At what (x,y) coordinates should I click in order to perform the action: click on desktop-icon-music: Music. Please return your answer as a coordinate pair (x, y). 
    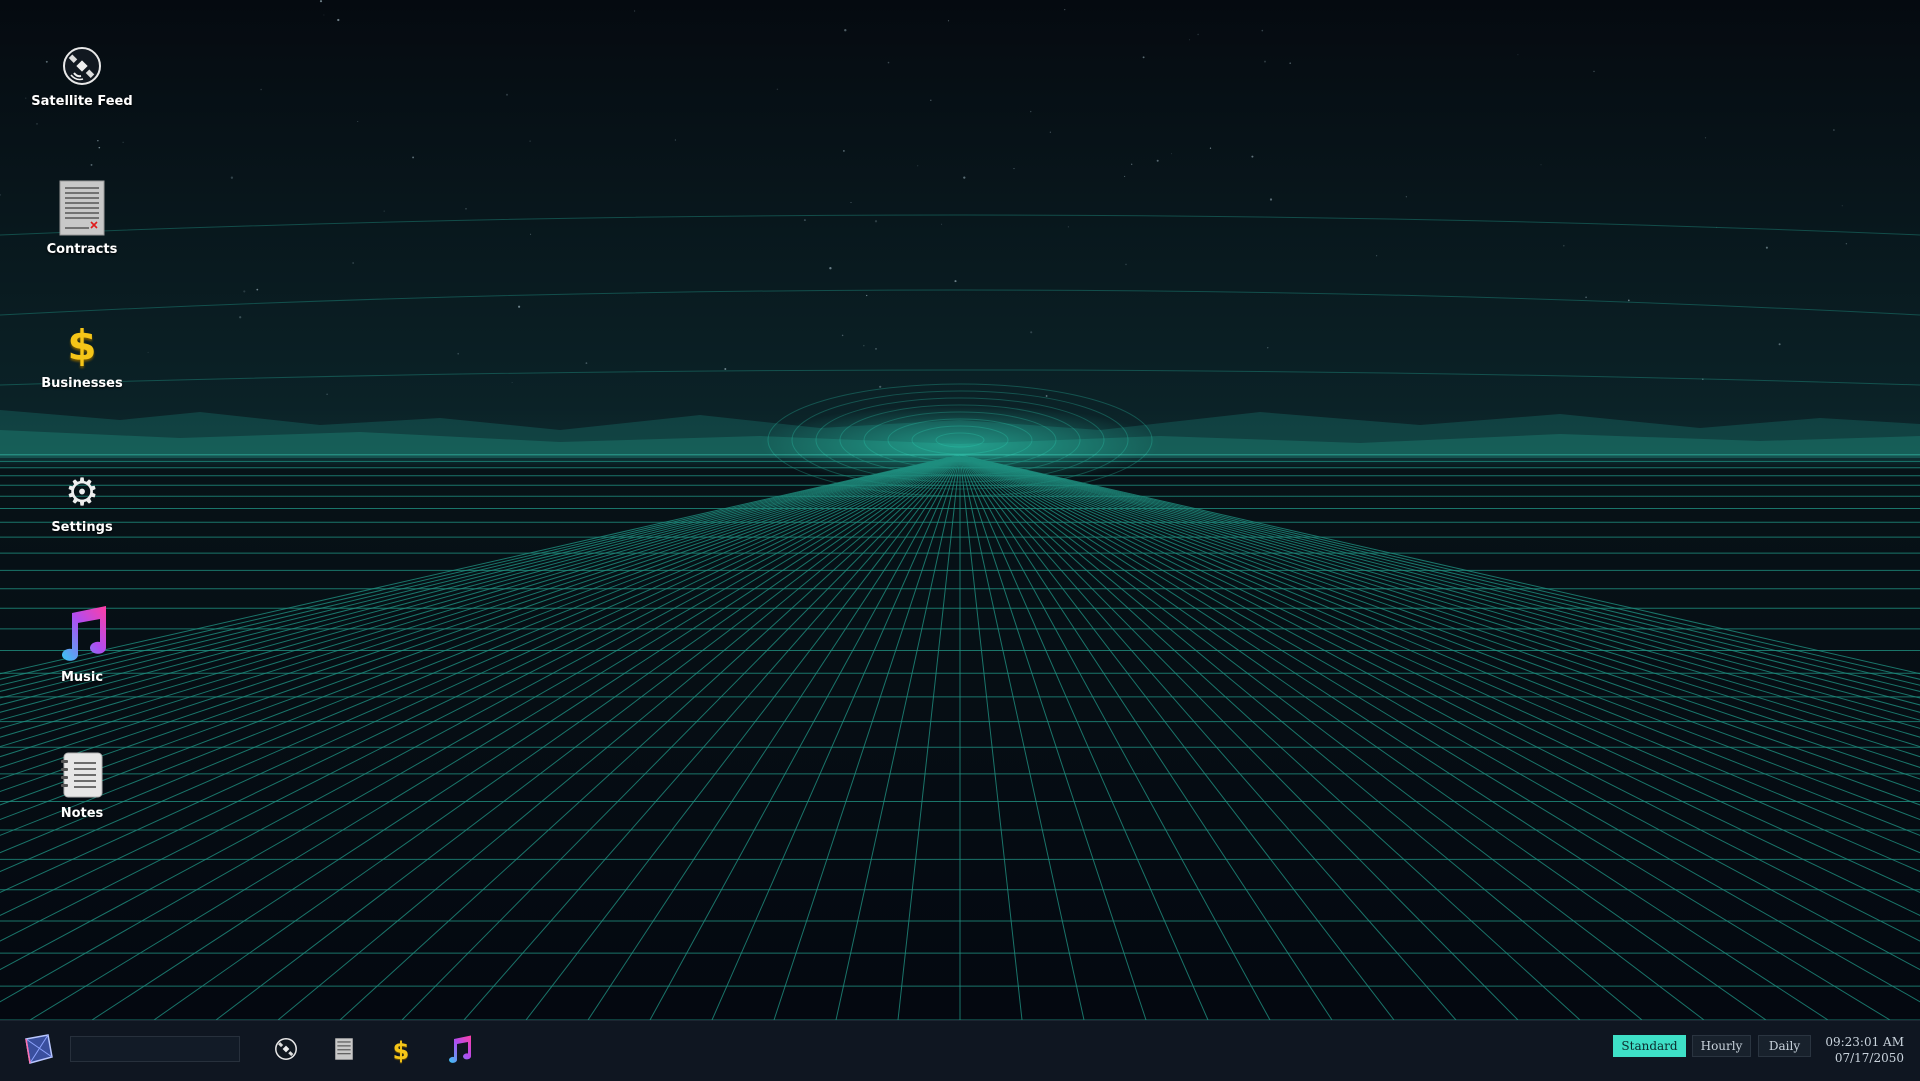
    Looking at the image, I should click on (82, 643).